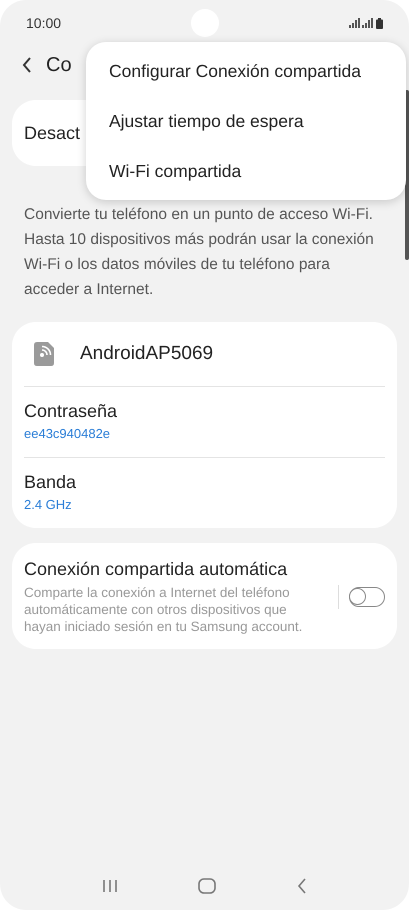 The image size is (409, 910). Describe the element at coordinates (379, 23) in the screenshot. I see `battery-icon` at that location.